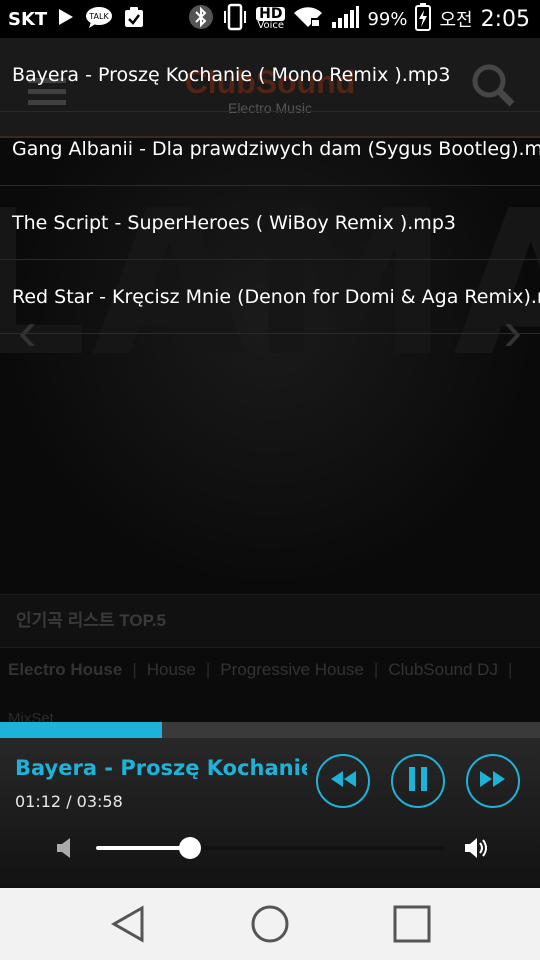 The width and height of the screenshot is (540, 960). Describe the element at coordinates (65, 850) in the screenshot. I see `volume-low-icon` at that location.